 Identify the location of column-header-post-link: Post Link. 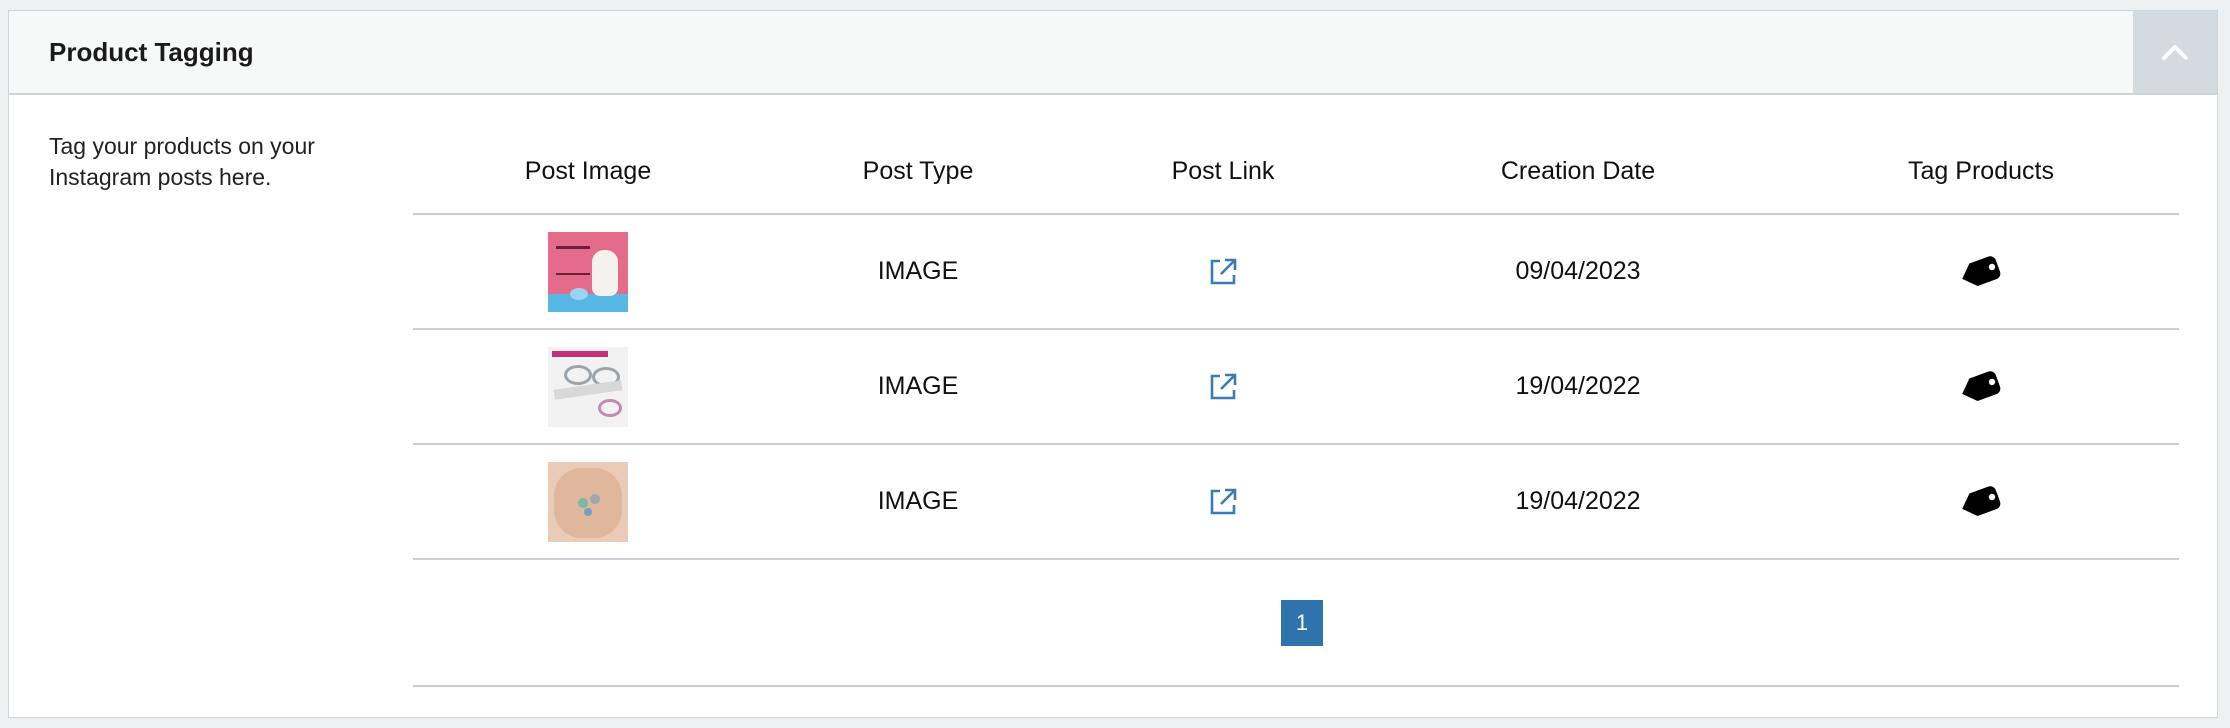
(1223, 170).